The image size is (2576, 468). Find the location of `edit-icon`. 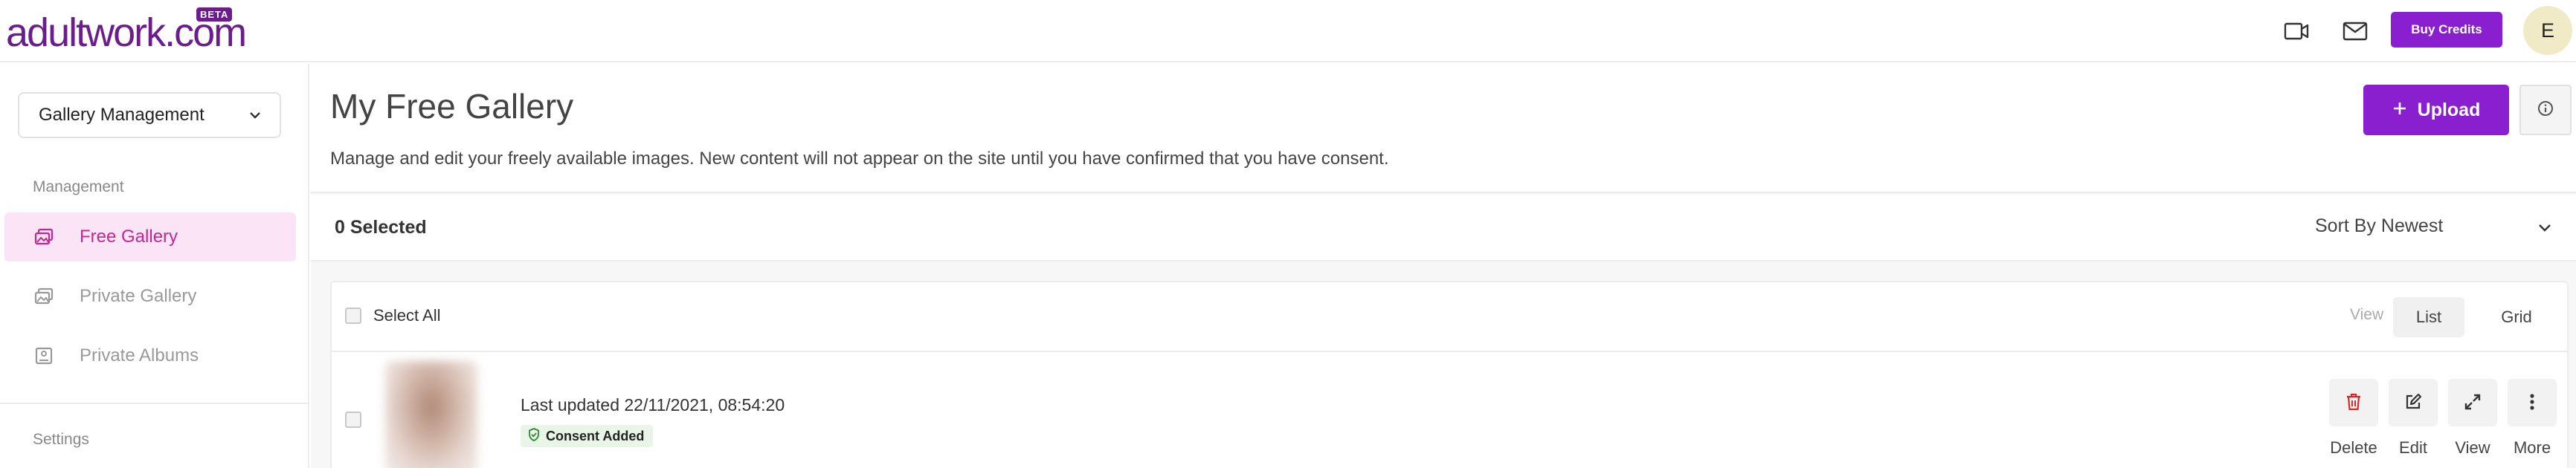

edit-icon is located at coordinates (2413, 403).